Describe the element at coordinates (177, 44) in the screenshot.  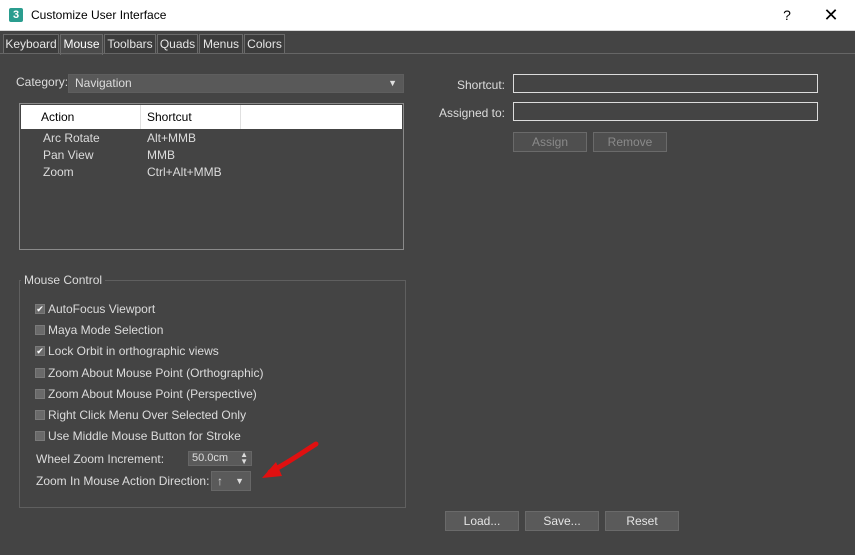
I see `tab-quads: Quads` at that location.